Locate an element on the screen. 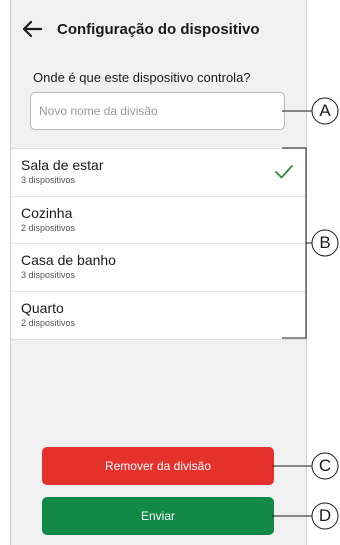  room-name: Cozinha is located at coordinates (47, 212).